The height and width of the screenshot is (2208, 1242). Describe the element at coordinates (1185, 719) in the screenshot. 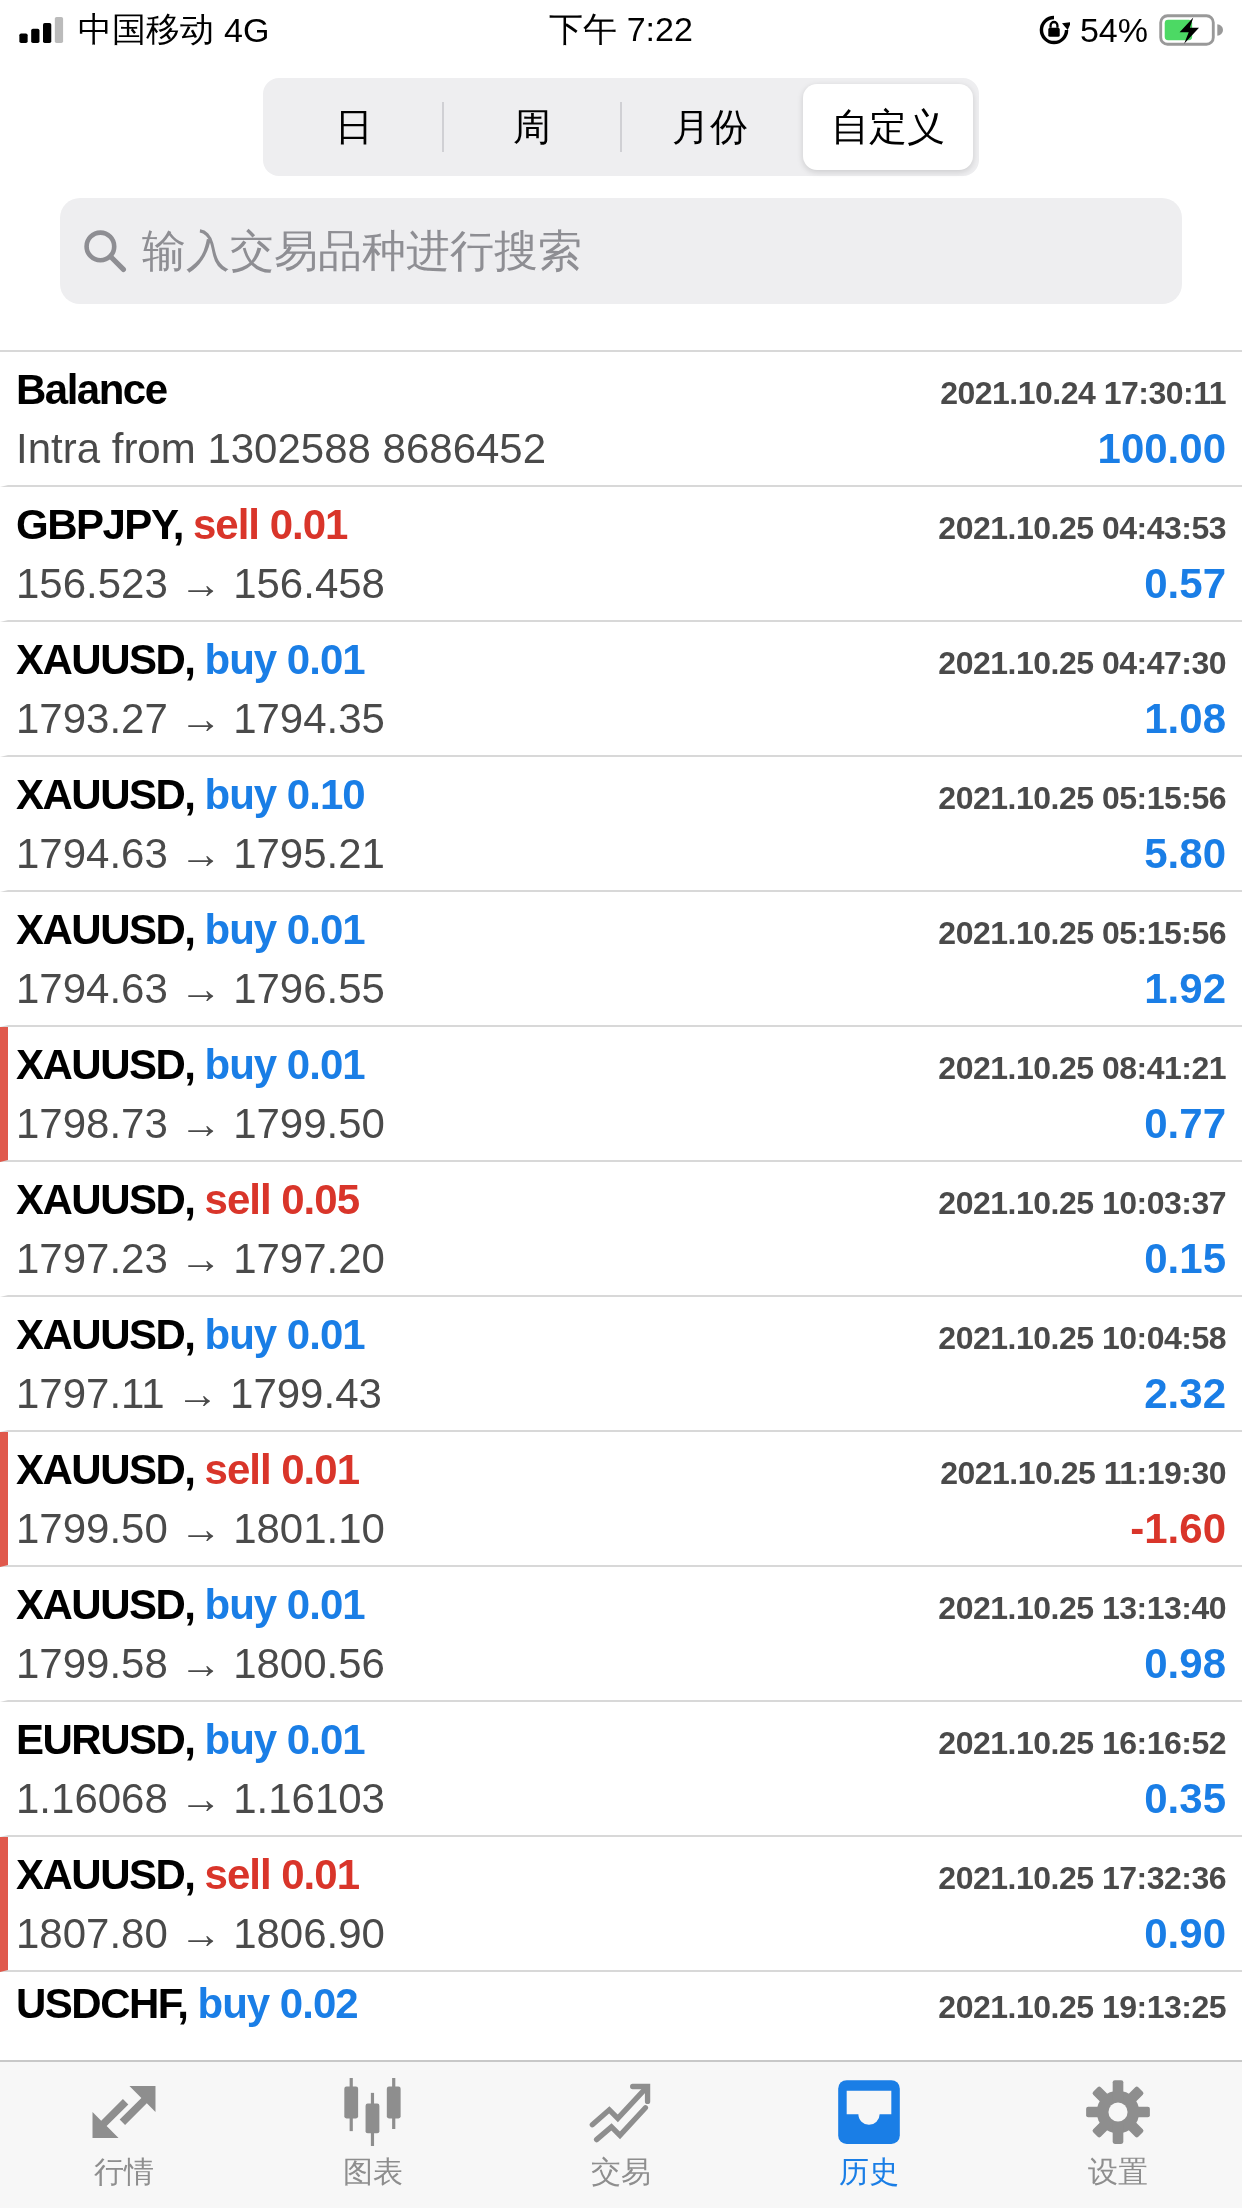

I see `deal-profit: 1.08` at that location.